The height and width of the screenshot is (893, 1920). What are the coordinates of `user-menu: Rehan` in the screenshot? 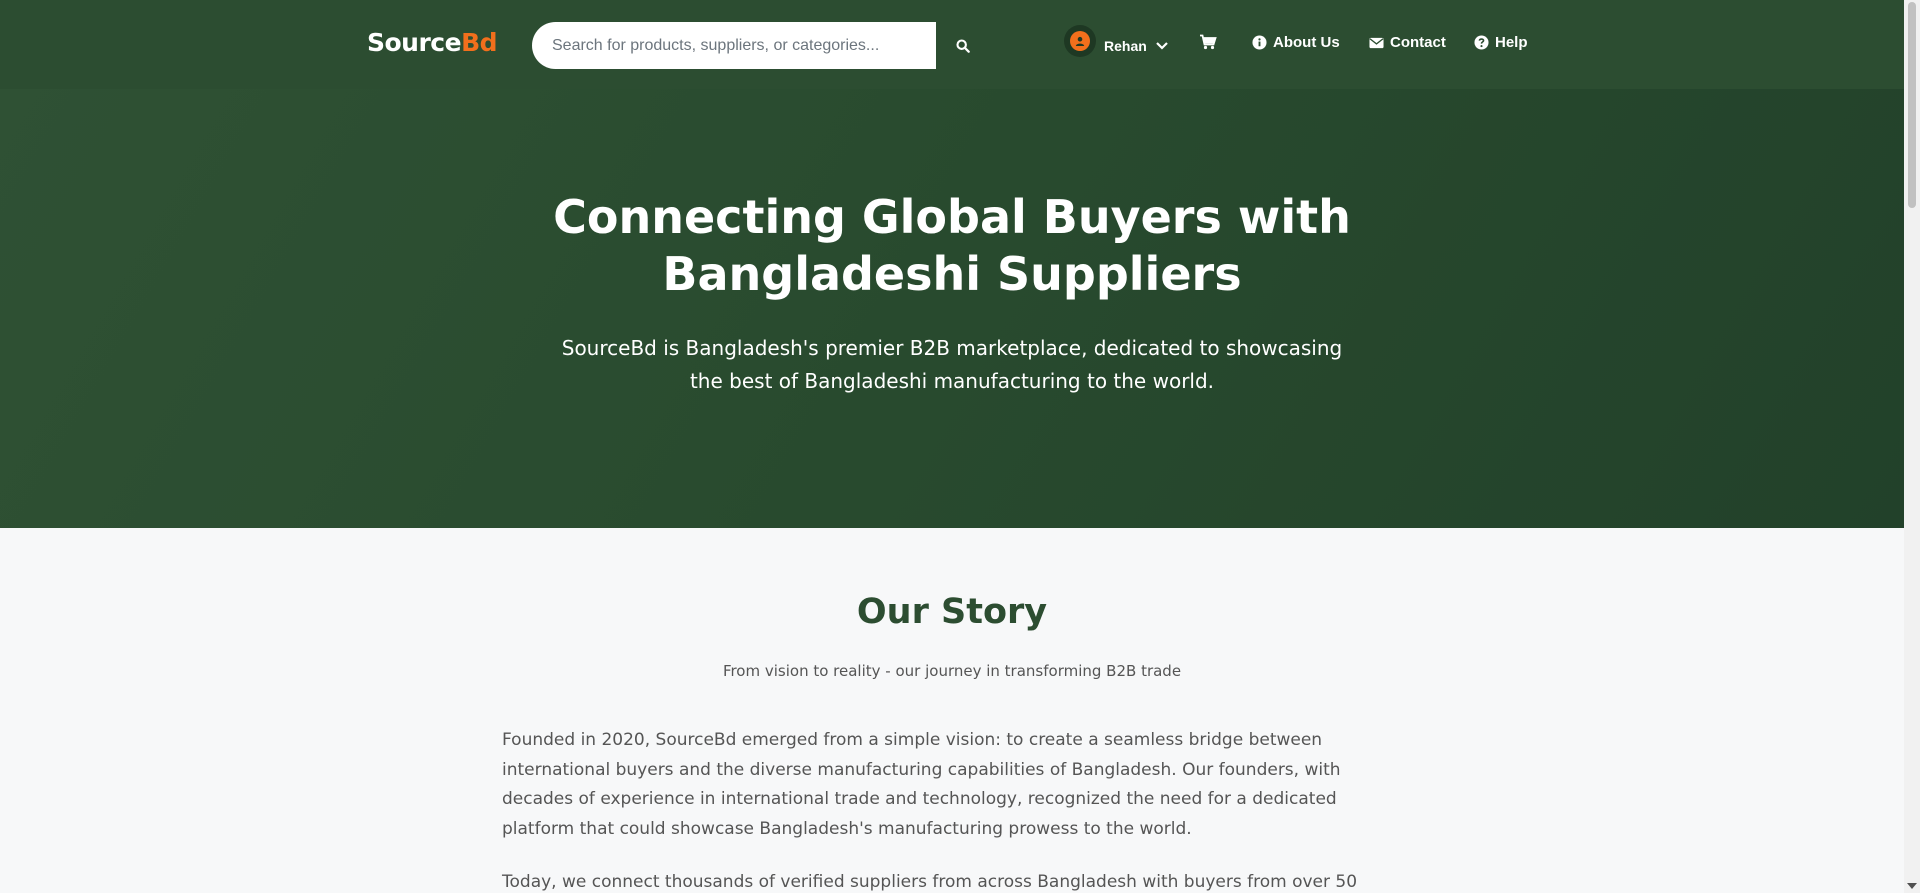 It's located at (1116, 45).